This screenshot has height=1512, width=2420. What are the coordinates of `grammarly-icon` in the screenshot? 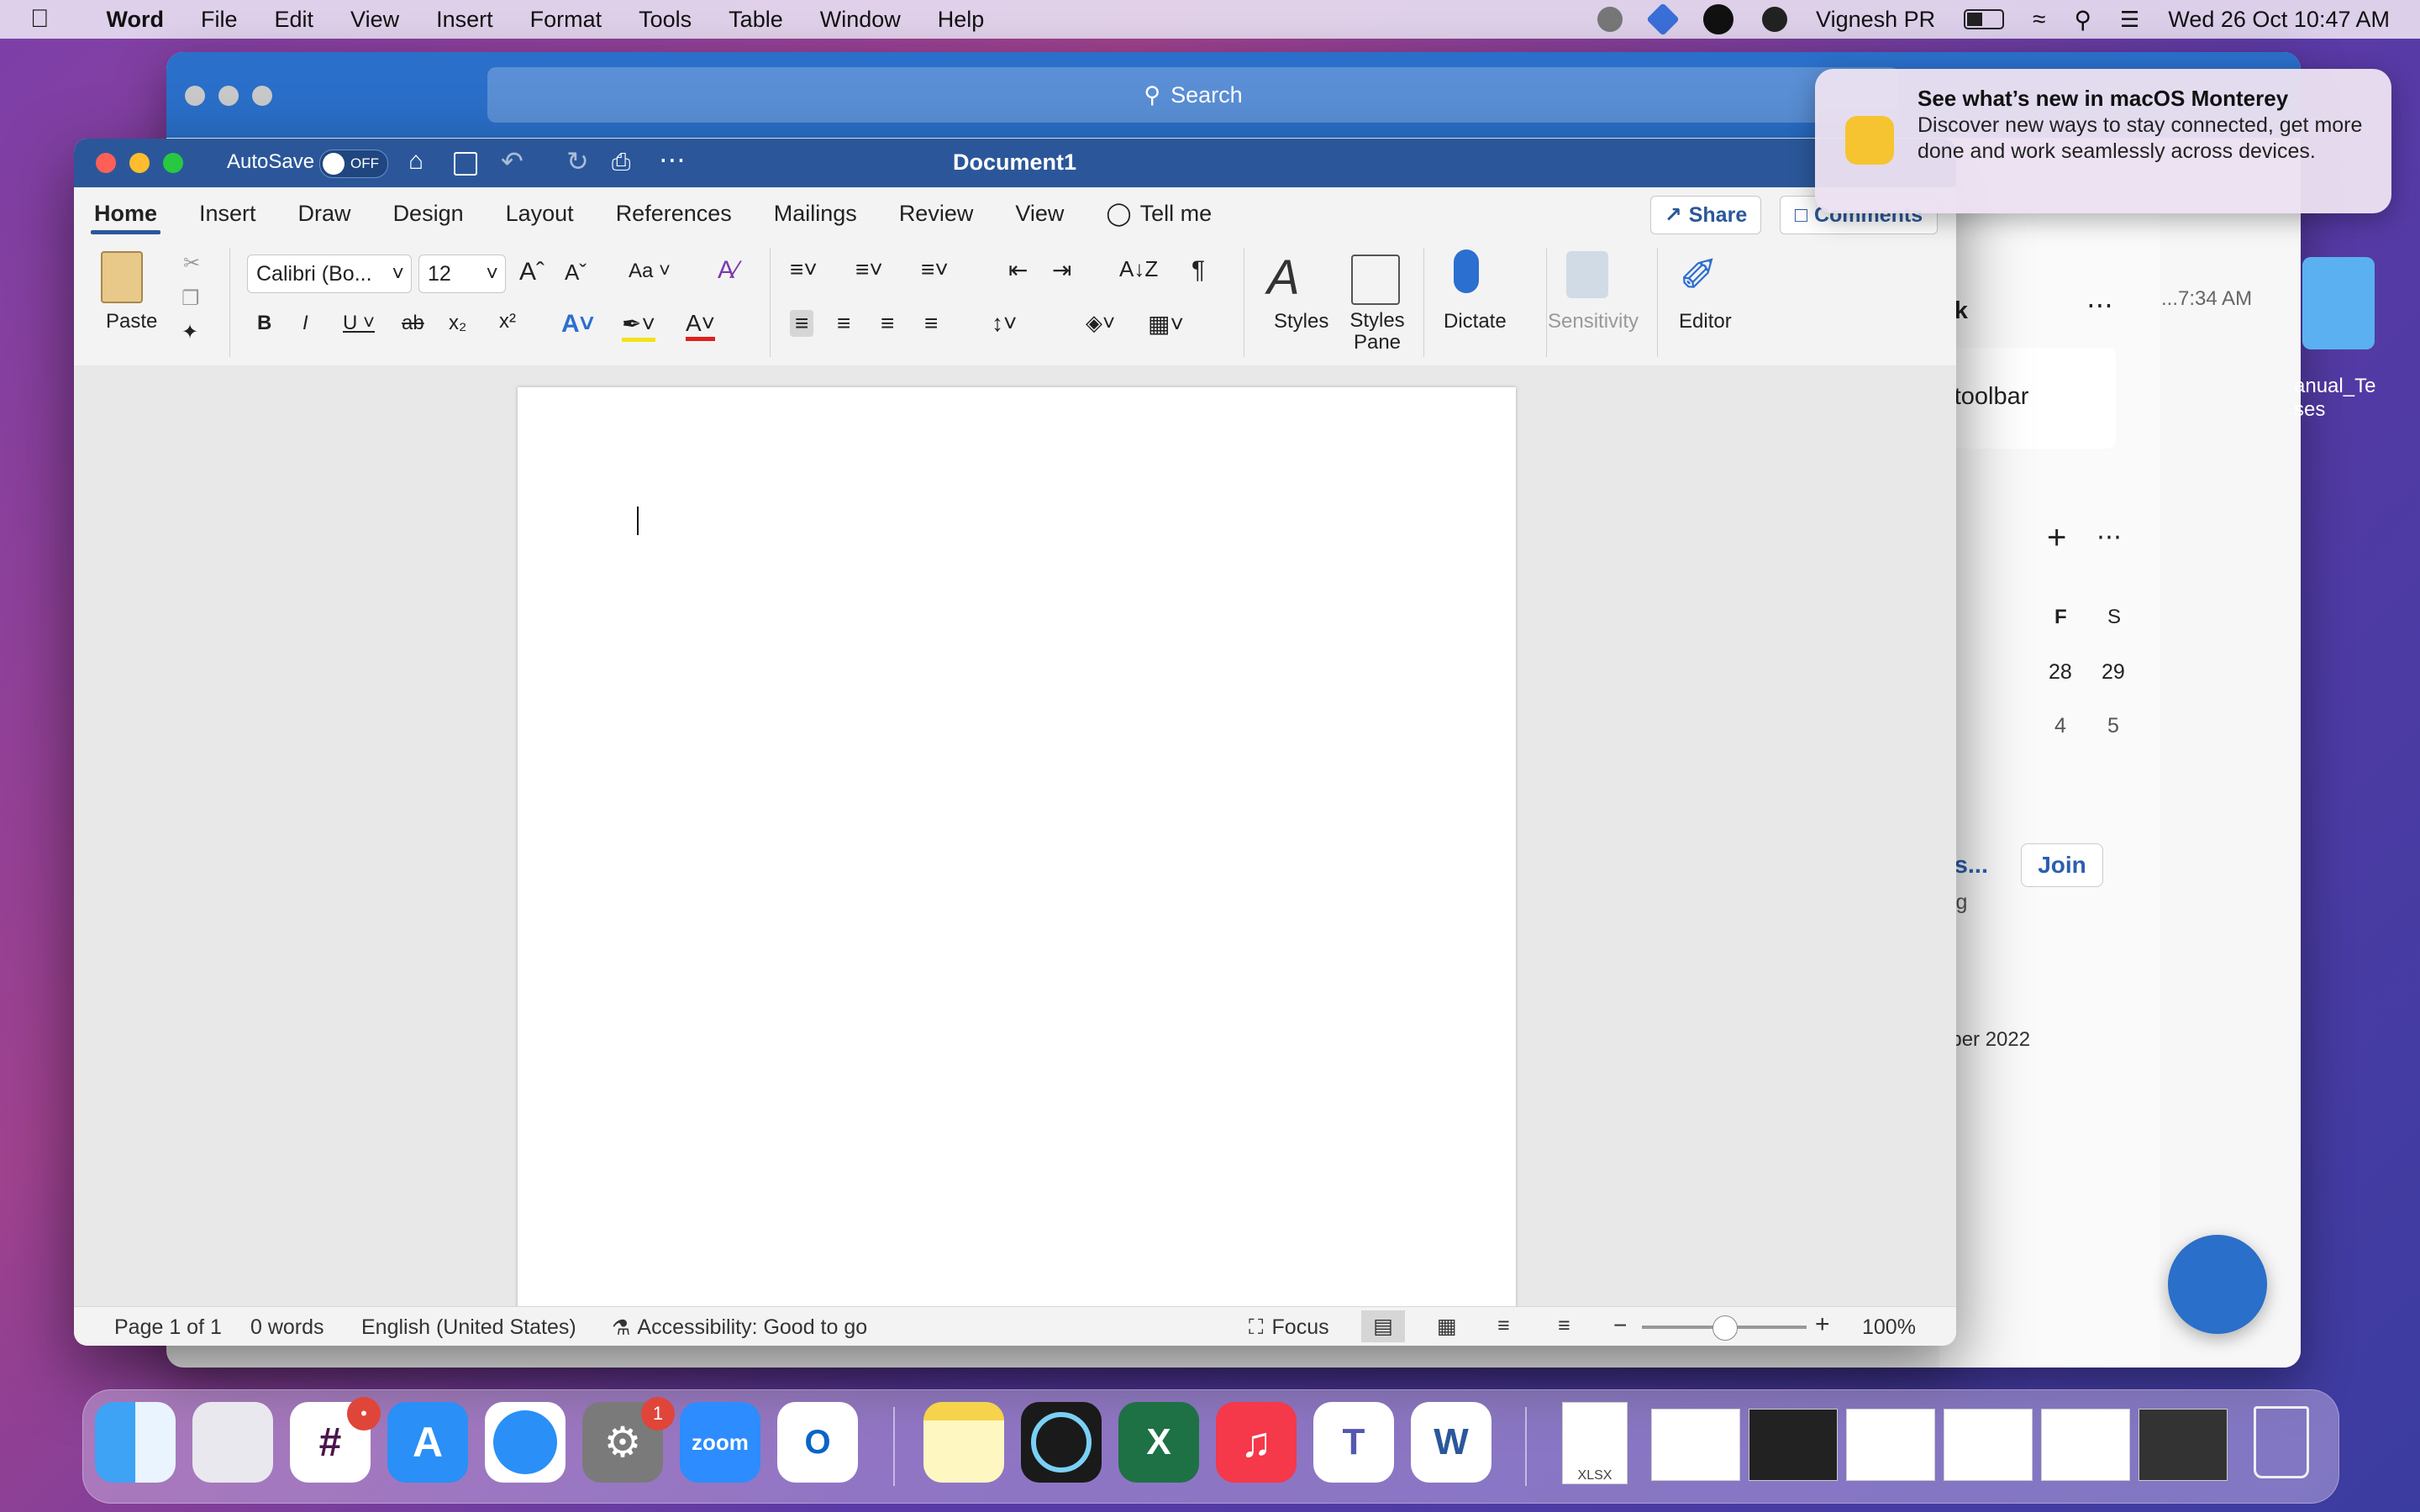 It's located at (1718, 19).